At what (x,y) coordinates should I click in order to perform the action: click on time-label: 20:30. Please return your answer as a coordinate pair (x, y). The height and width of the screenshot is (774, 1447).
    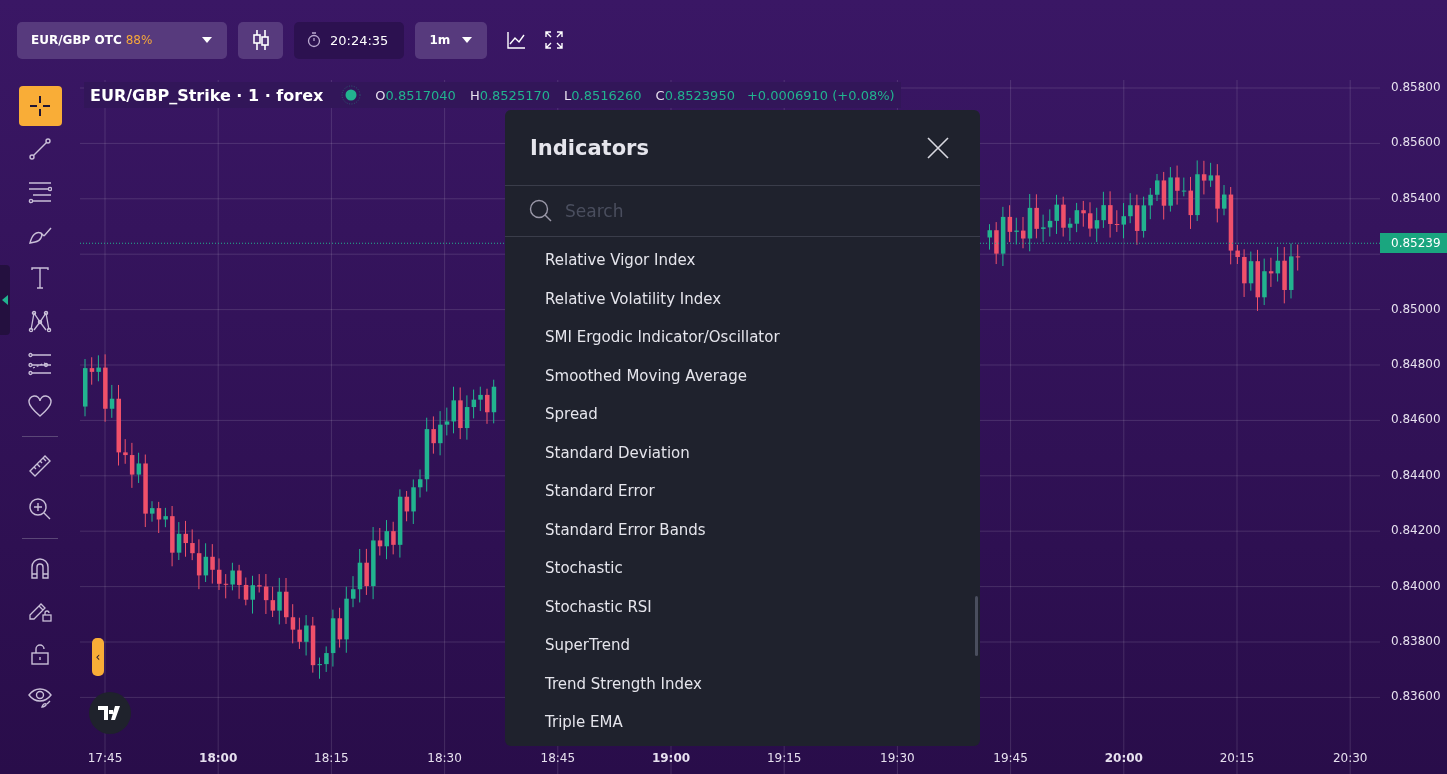
    Looking at the image, I should click on (1350, 758).